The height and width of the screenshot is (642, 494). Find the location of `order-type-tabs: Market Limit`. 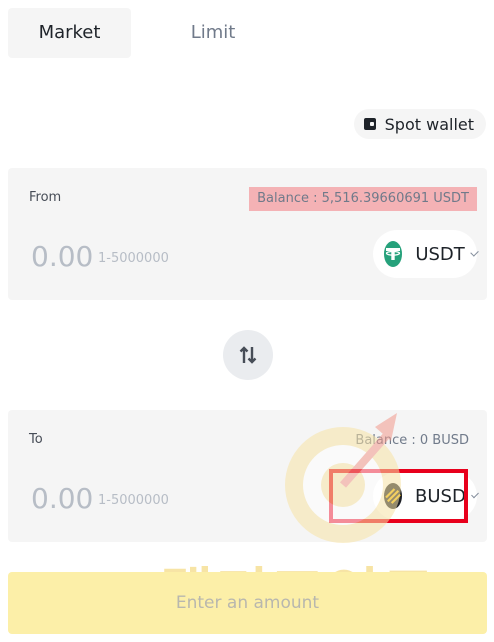

order-type-tabs: Market Limit is located at coordinates (158, 33).